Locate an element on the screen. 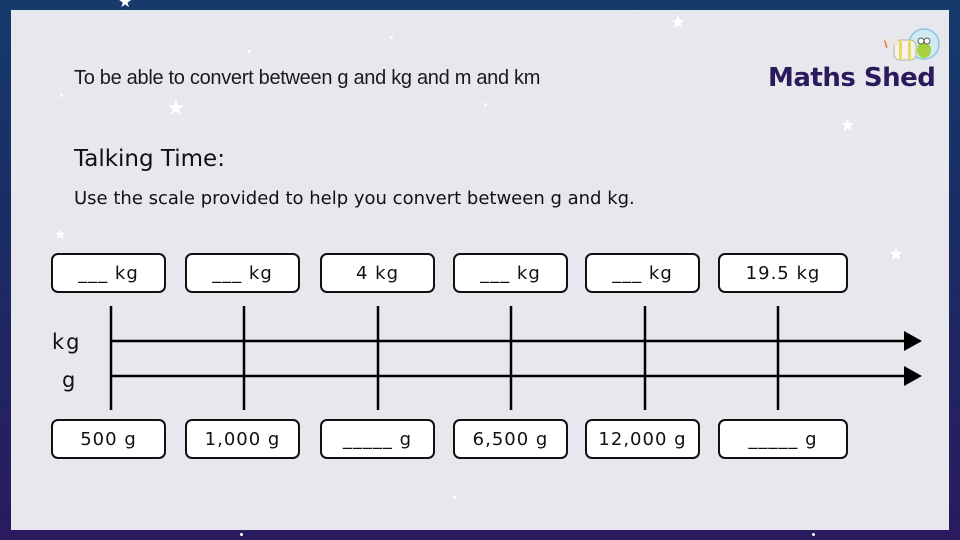 This screenshot has width=960, height=540. kg-arrowhead-icon is located at coordinates (913, 341).